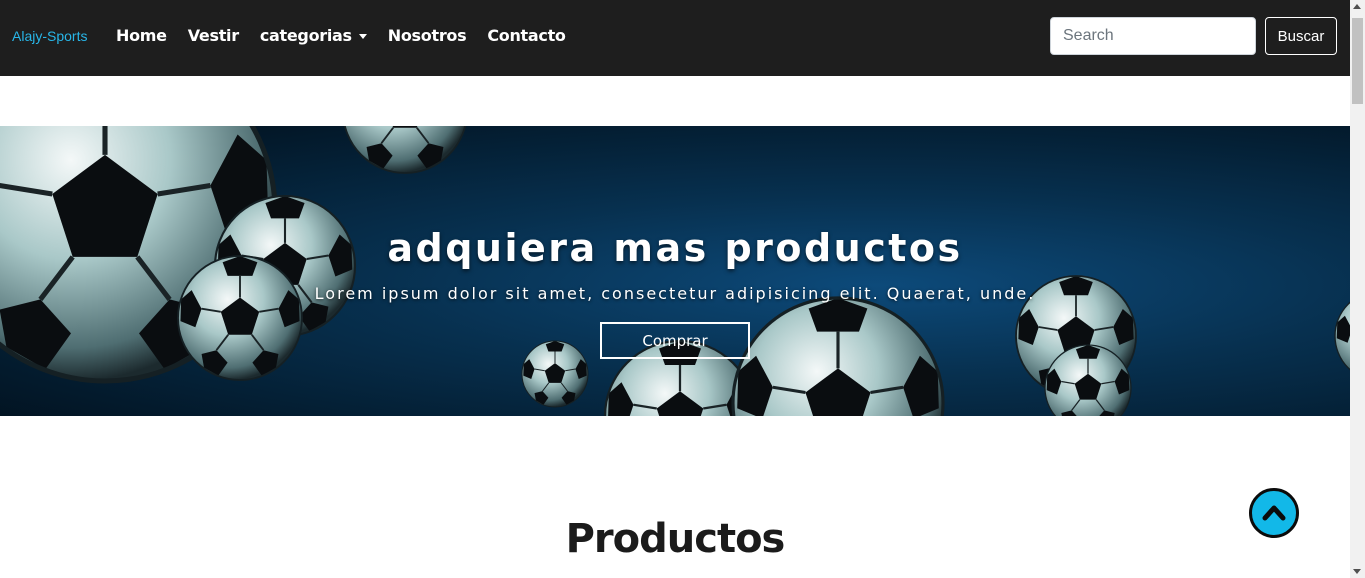  Describe the element at coordinates (675, 248) in the screenshot. I see `hero-title: adquiera mas productos` at that location.